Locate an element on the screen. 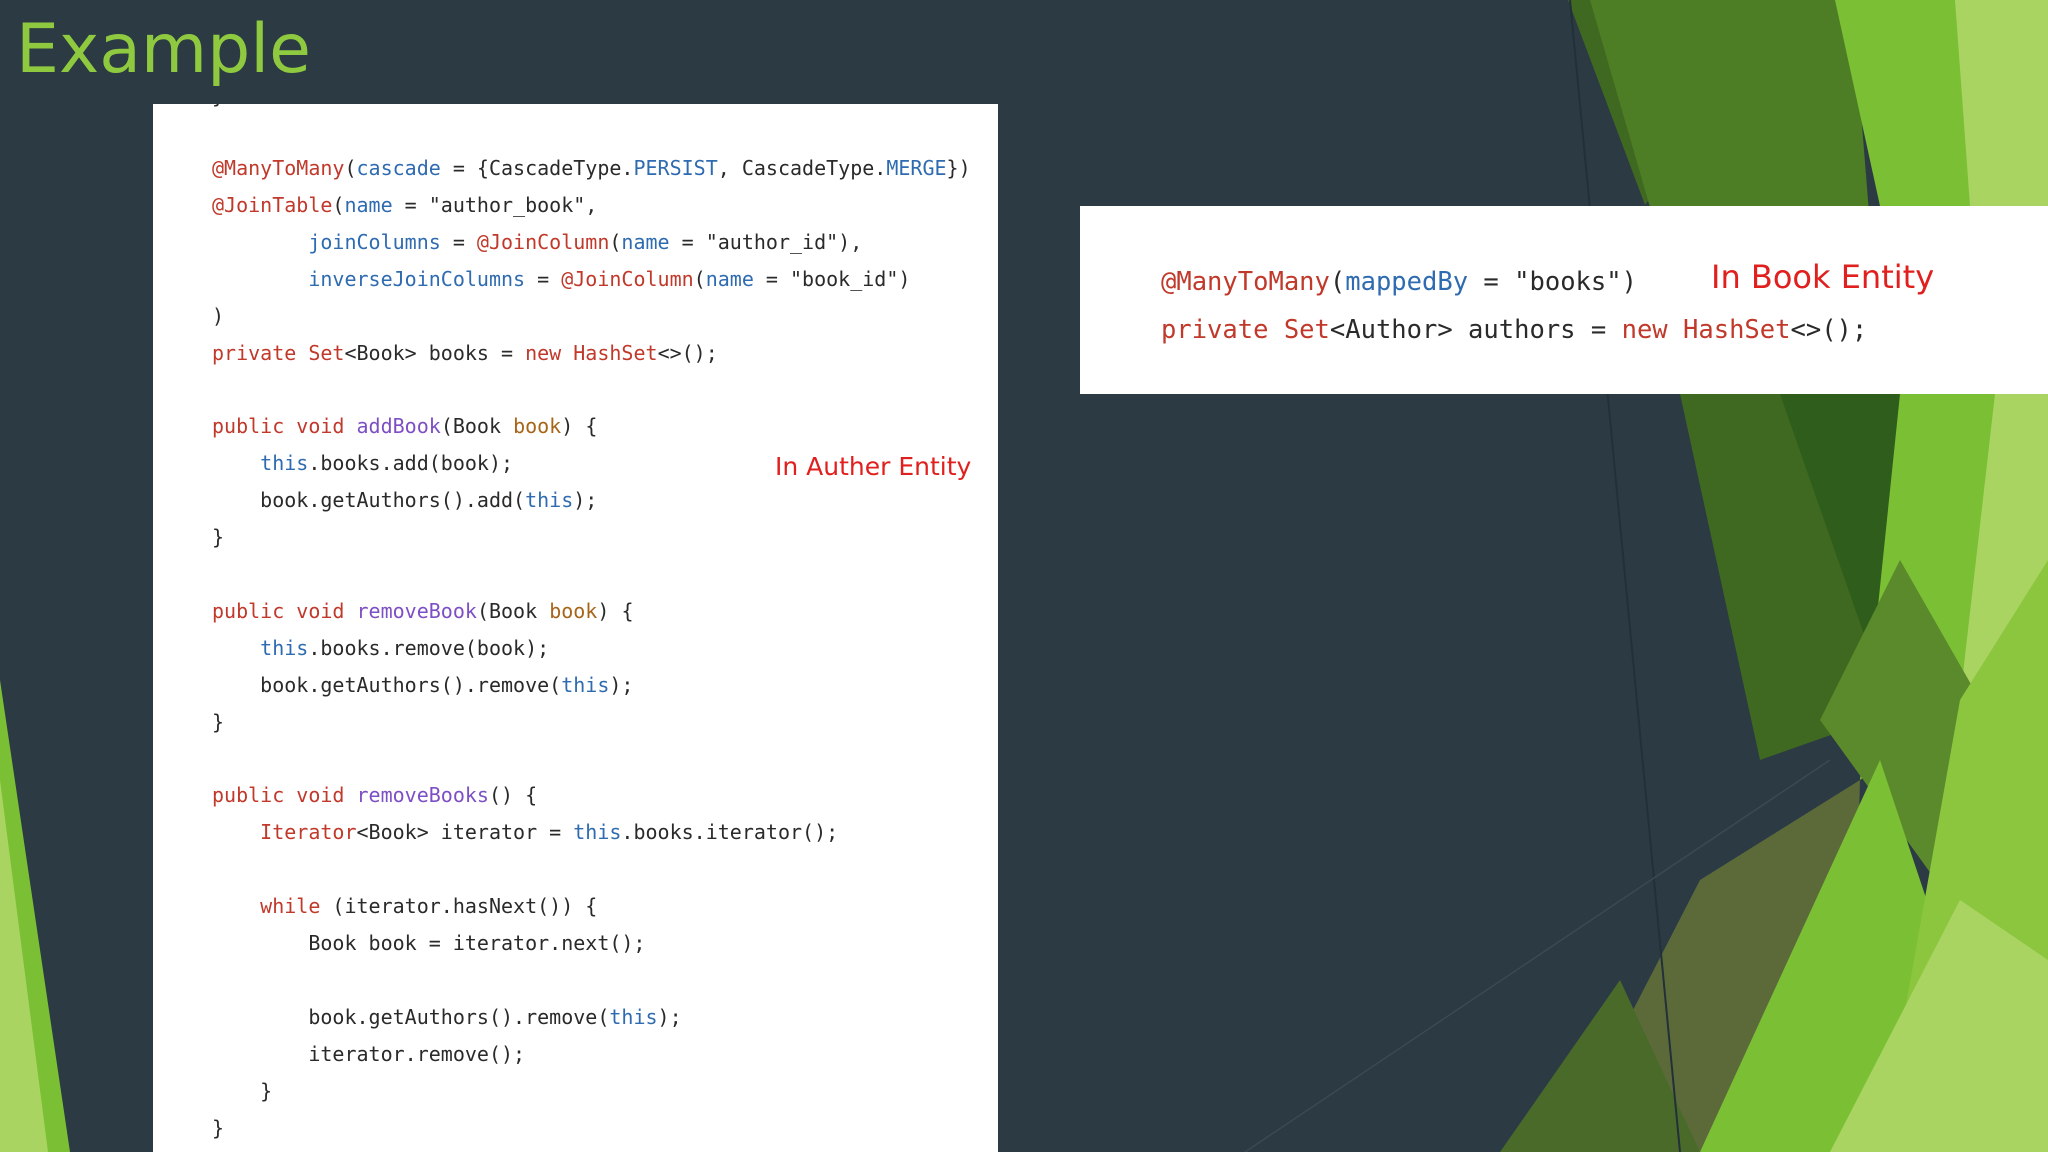 The width and height of the screenshot is (2048, 1152). code-token: inverseJoinColumns is located at coordinates (417, 278).